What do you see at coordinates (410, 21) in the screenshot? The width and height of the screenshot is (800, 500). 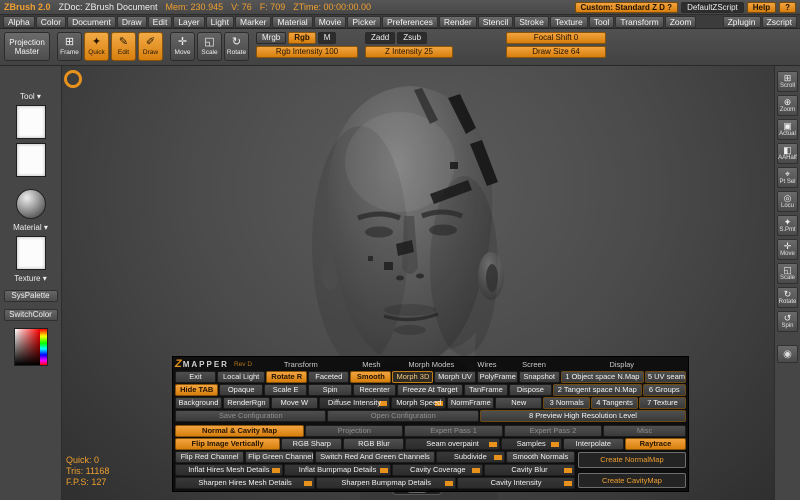 I see `menu-item: Preferences` at bounding box center [410, 21].